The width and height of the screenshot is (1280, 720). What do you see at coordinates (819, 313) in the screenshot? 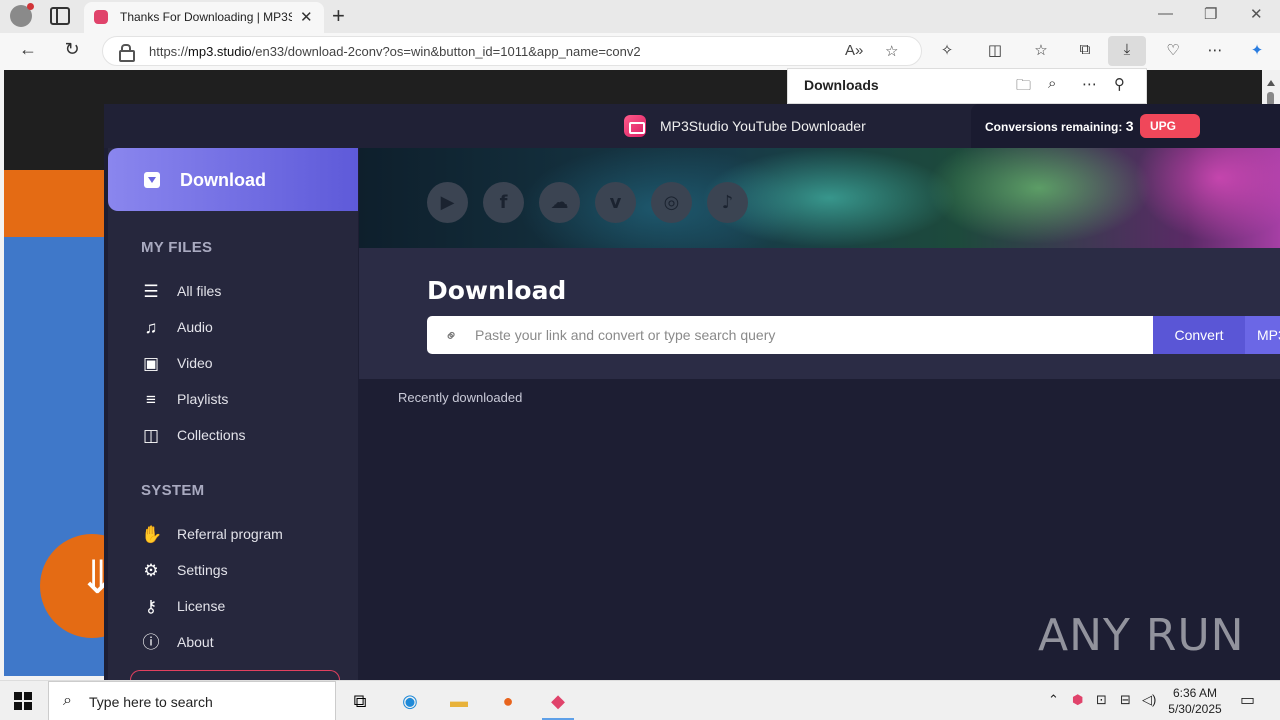
I see `download-section: Download ⚭ Convert MP3` at bounding box center [819, 313].